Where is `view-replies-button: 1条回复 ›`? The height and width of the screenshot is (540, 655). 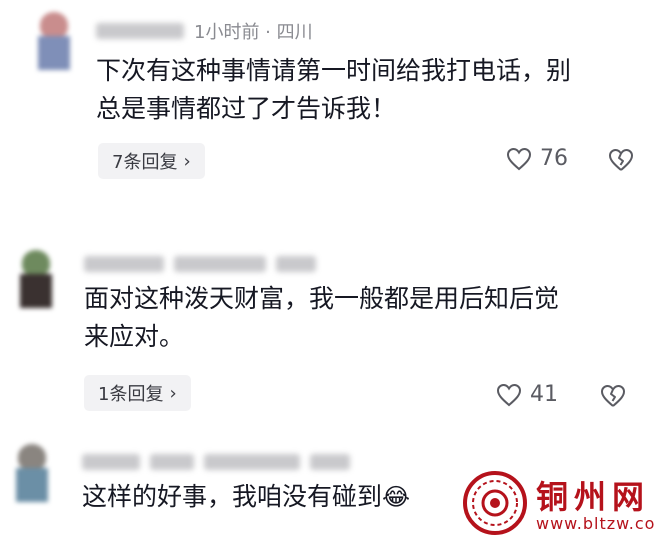 view-replies-button: 1条回复 › is located at coordinates (137, 393).